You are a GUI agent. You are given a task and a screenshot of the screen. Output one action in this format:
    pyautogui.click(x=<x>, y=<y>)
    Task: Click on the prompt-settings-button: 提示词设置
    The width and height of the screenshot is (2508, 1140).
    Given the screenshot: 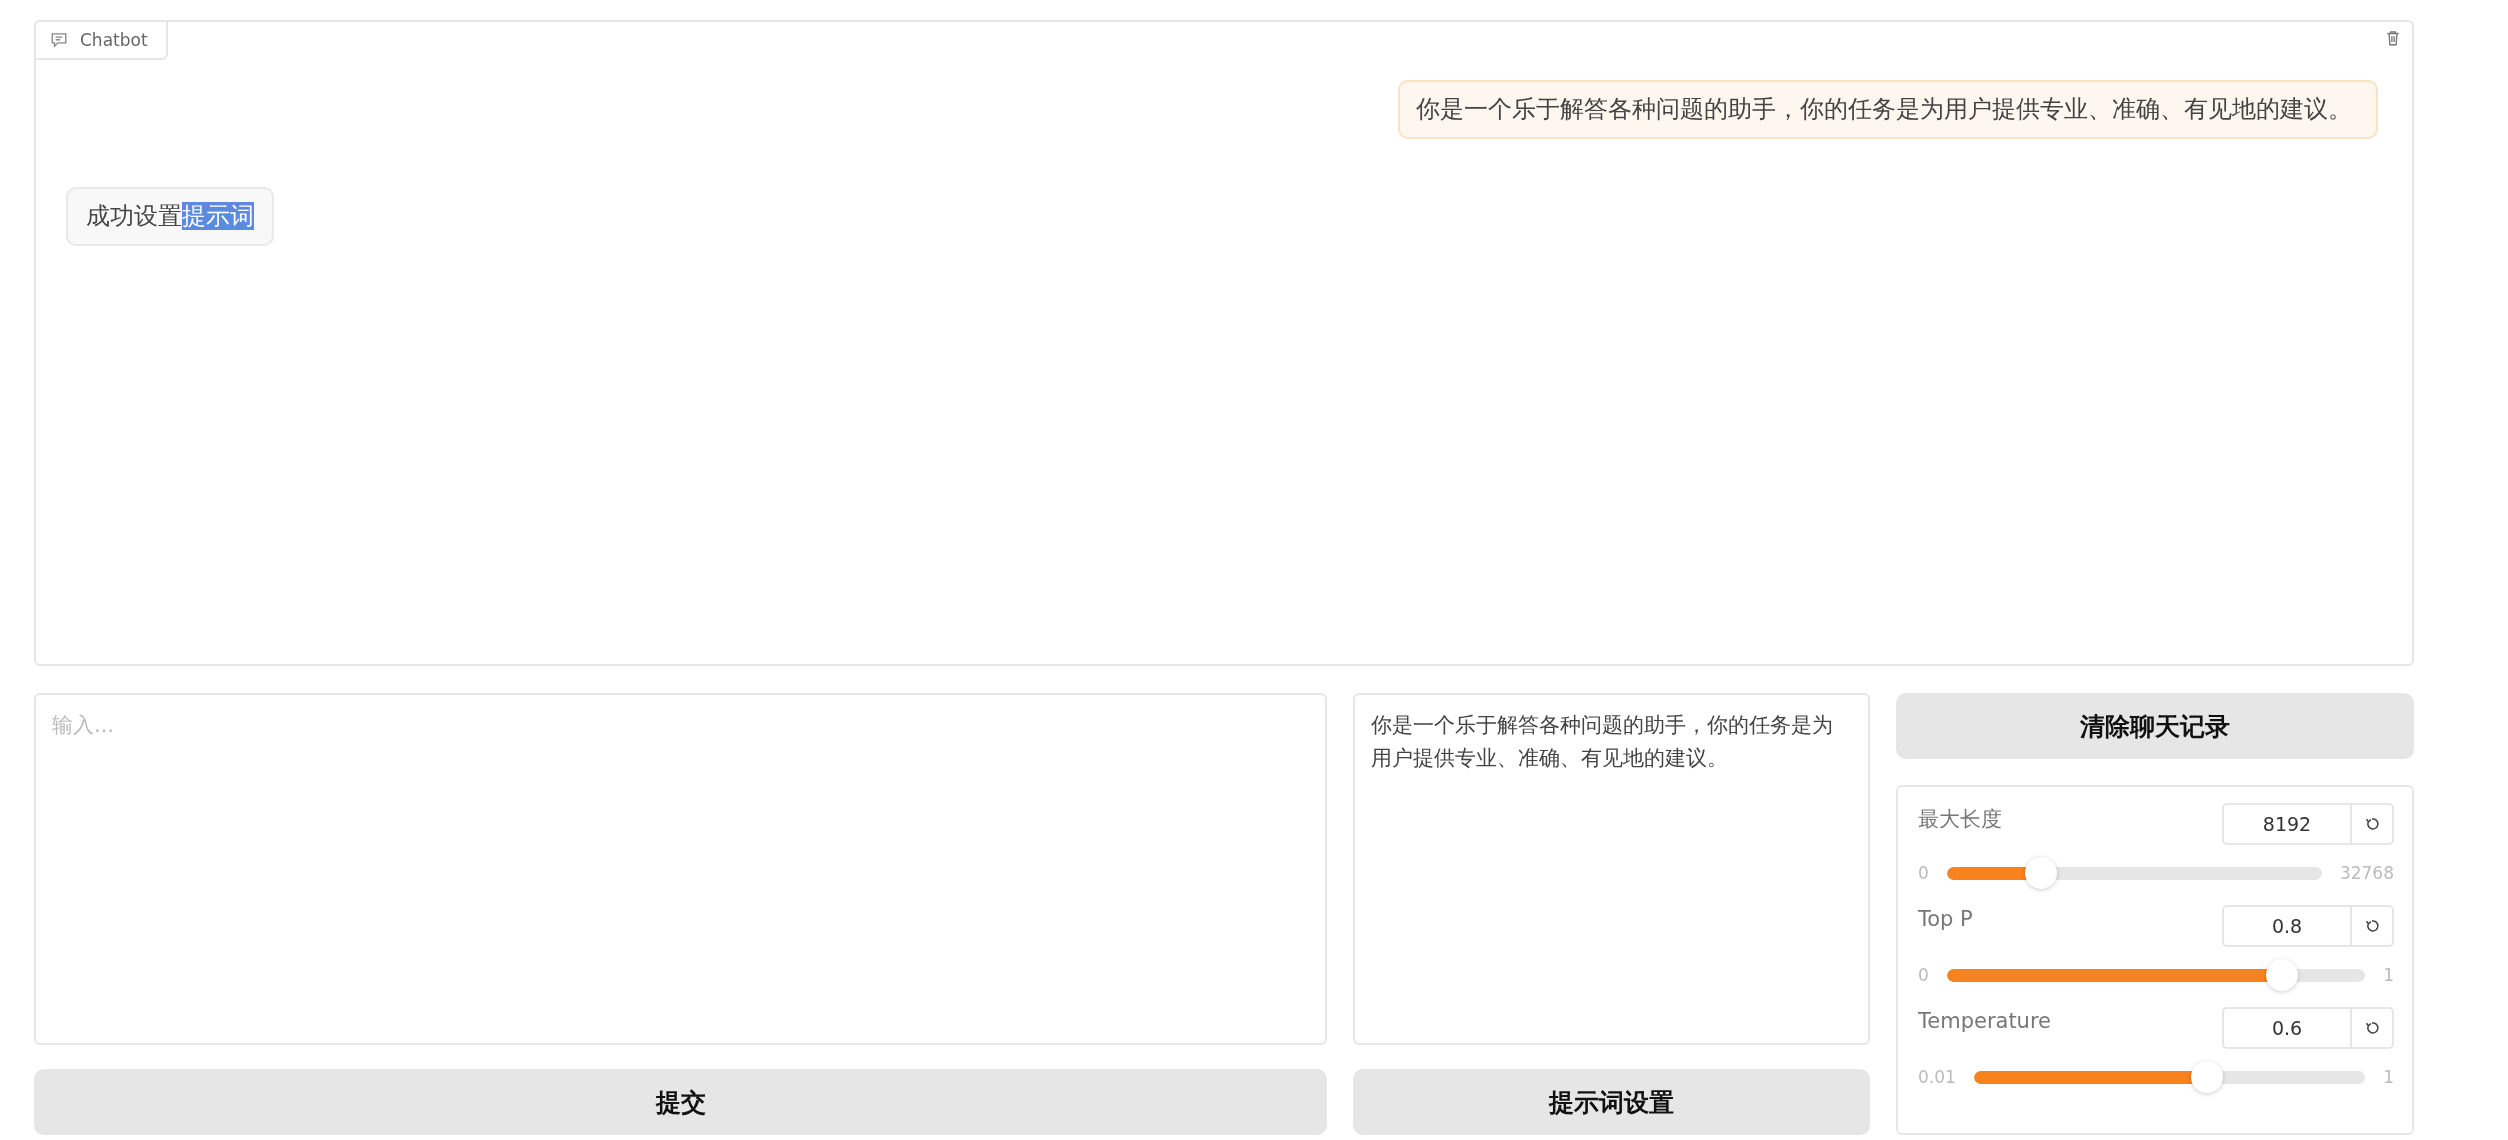 What is the action you would take?
    pyautogui.click(x=1611, y=1102)
    